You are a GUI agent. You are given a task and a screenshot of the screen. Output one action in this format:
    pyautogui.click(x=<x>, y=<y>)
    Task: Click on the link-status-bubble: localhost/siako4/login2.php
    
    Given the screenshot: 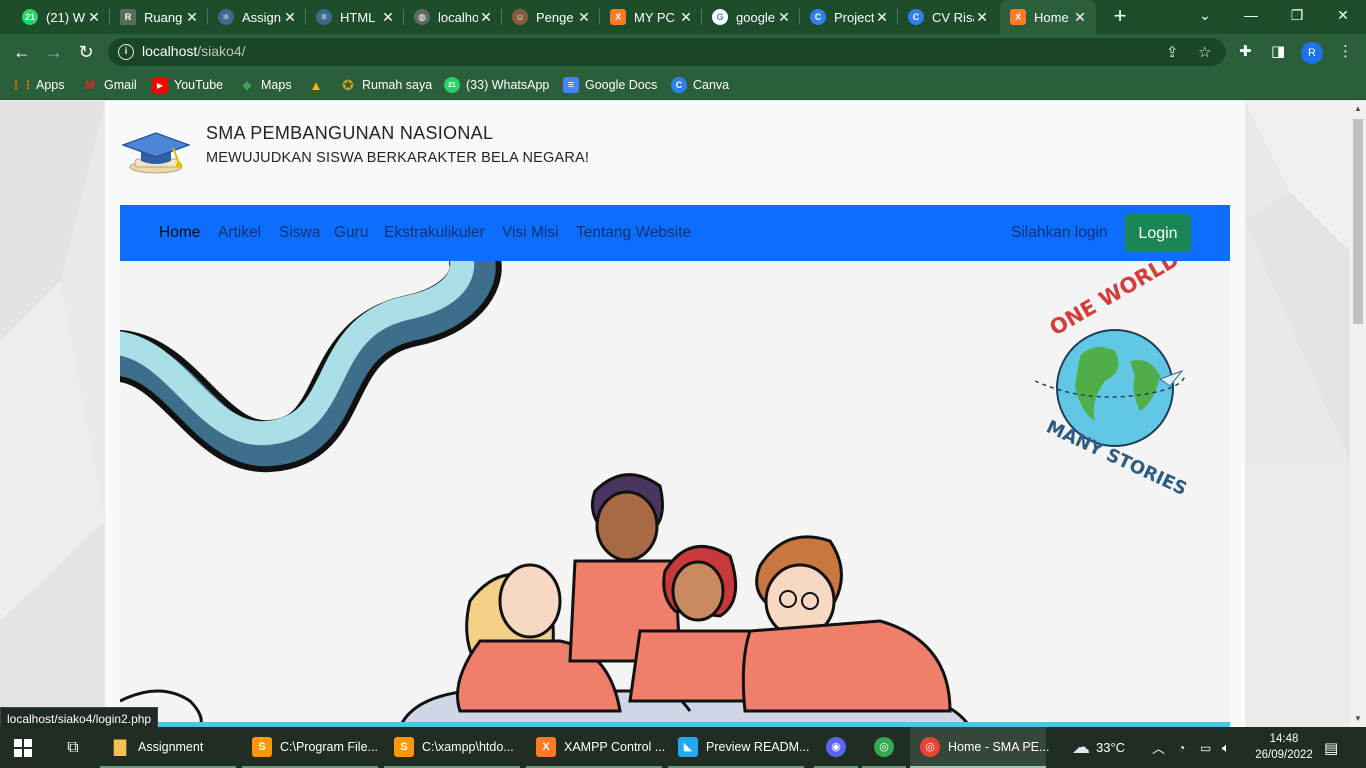 What is the action you would take?
    pyautogui.click(x=79, y=718)
    